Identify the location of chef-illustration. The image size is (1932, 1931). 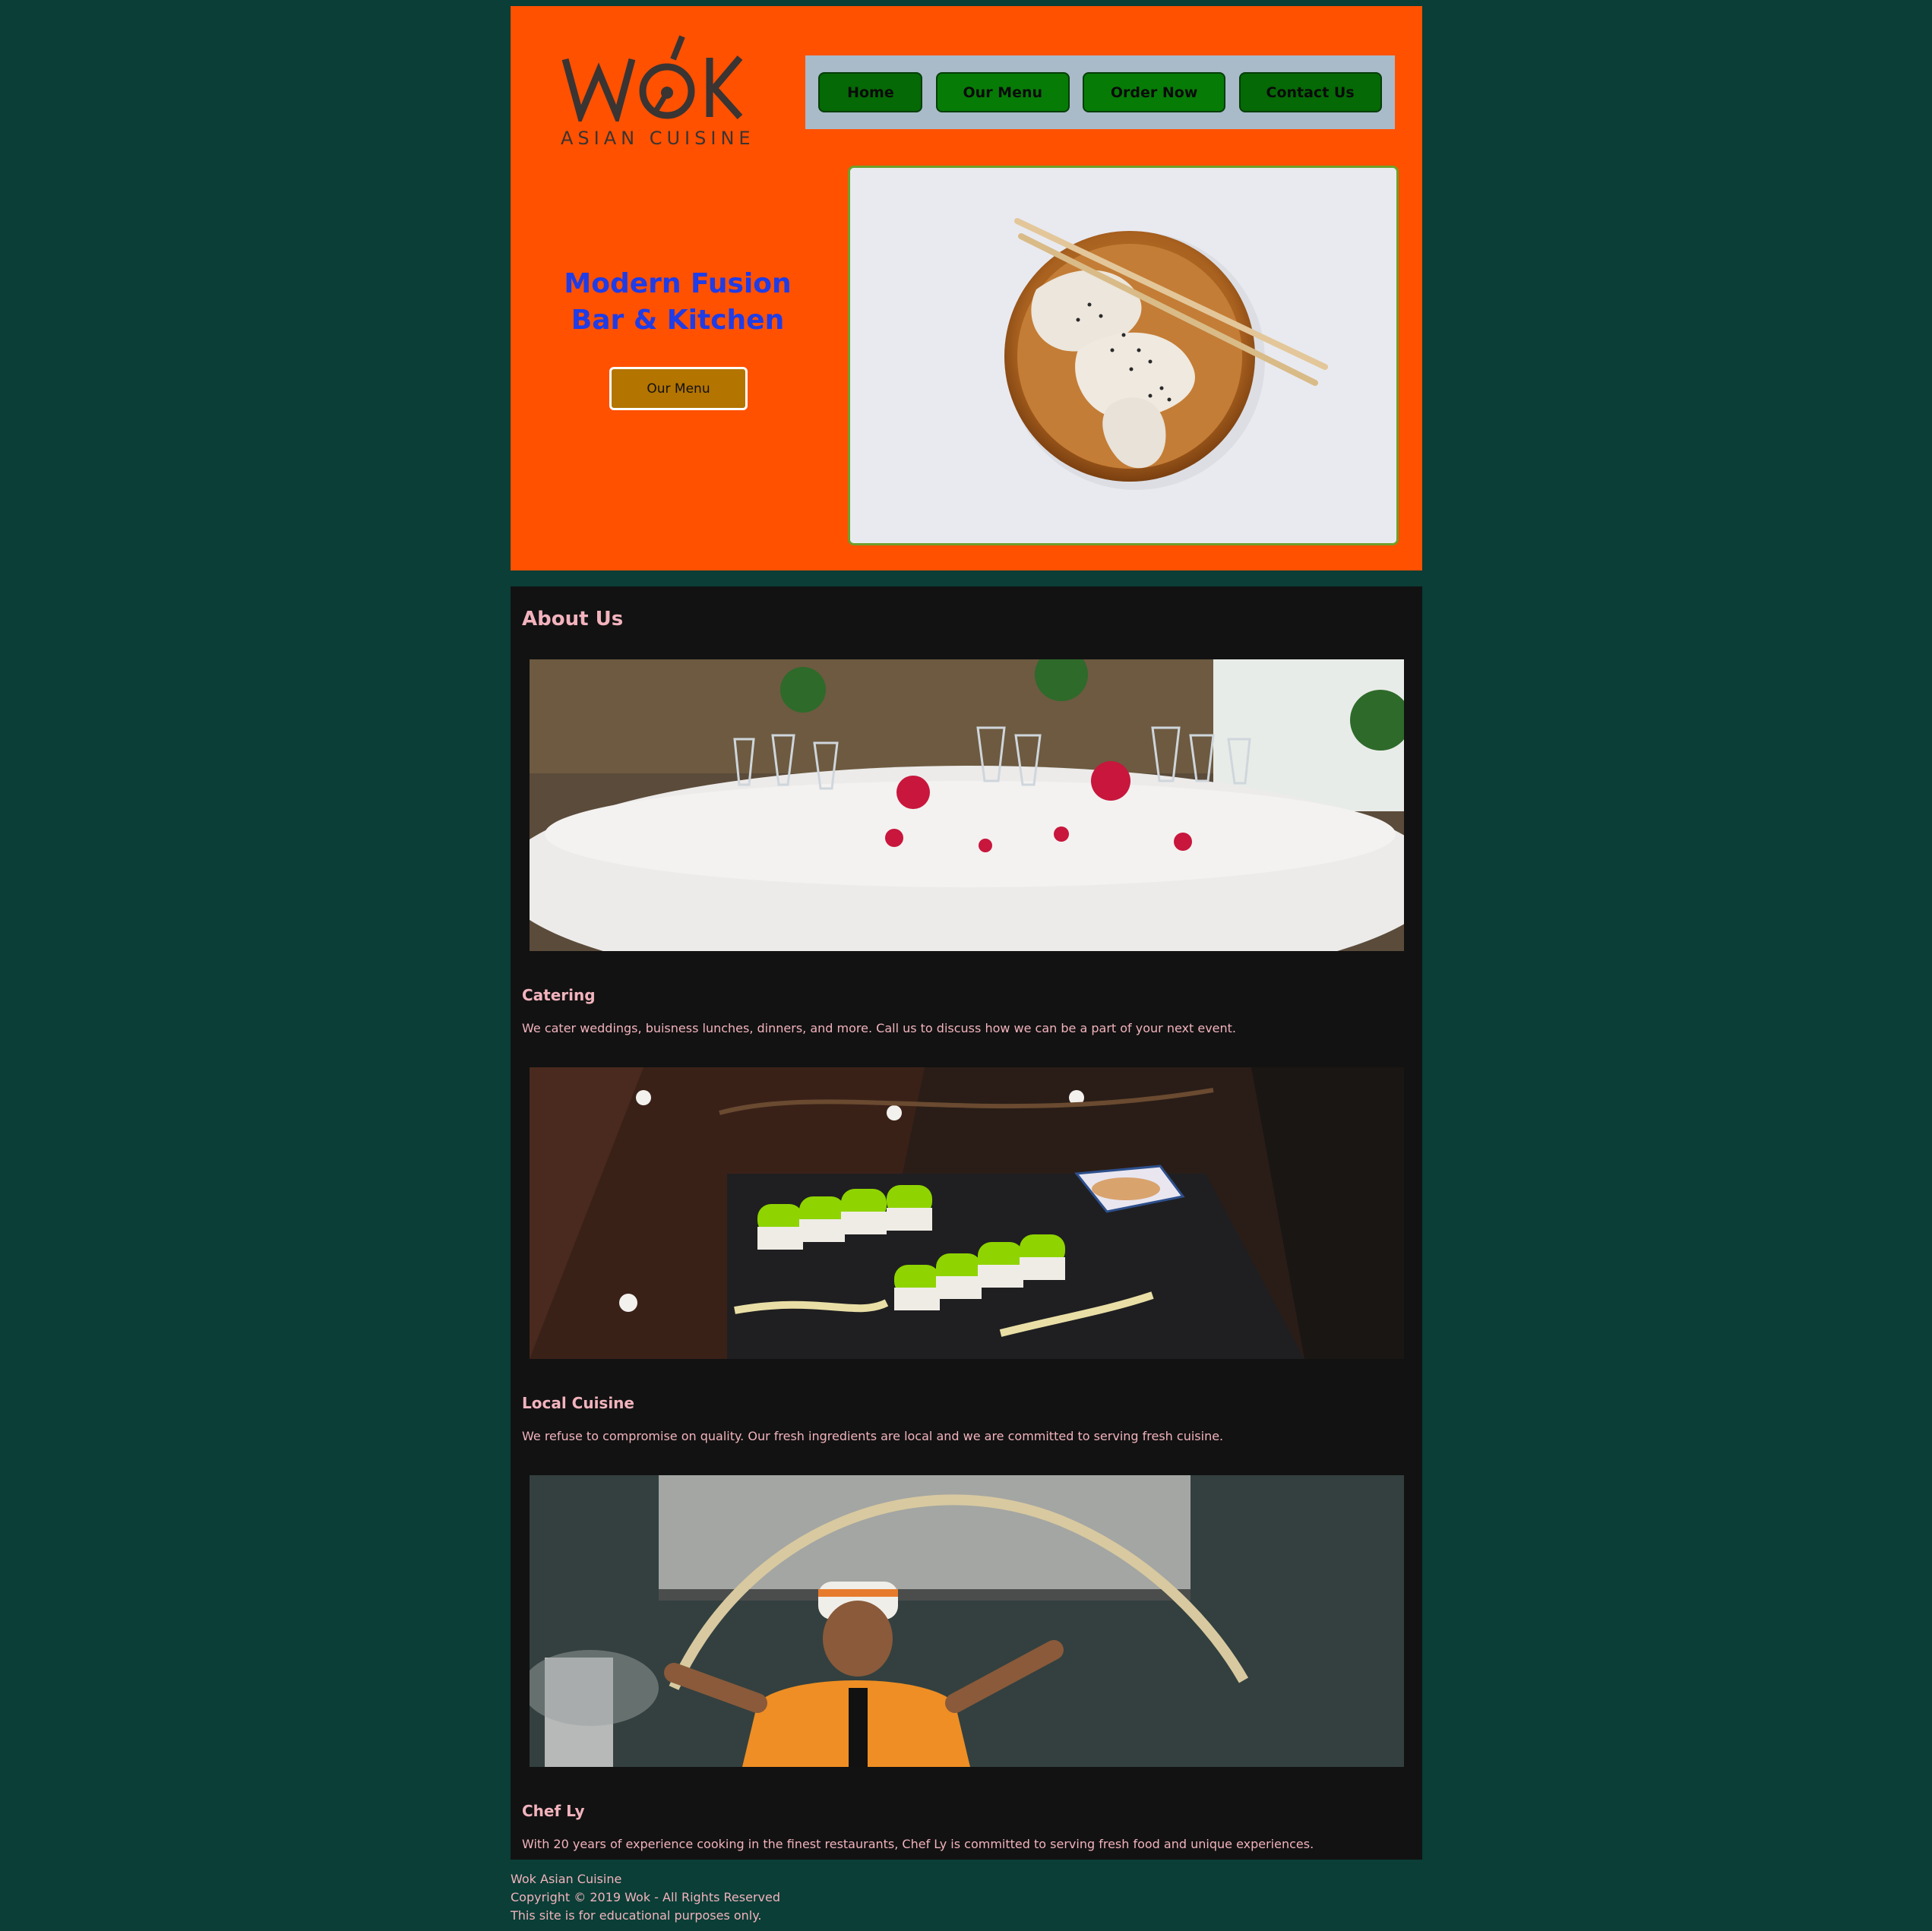
(967, 1621).